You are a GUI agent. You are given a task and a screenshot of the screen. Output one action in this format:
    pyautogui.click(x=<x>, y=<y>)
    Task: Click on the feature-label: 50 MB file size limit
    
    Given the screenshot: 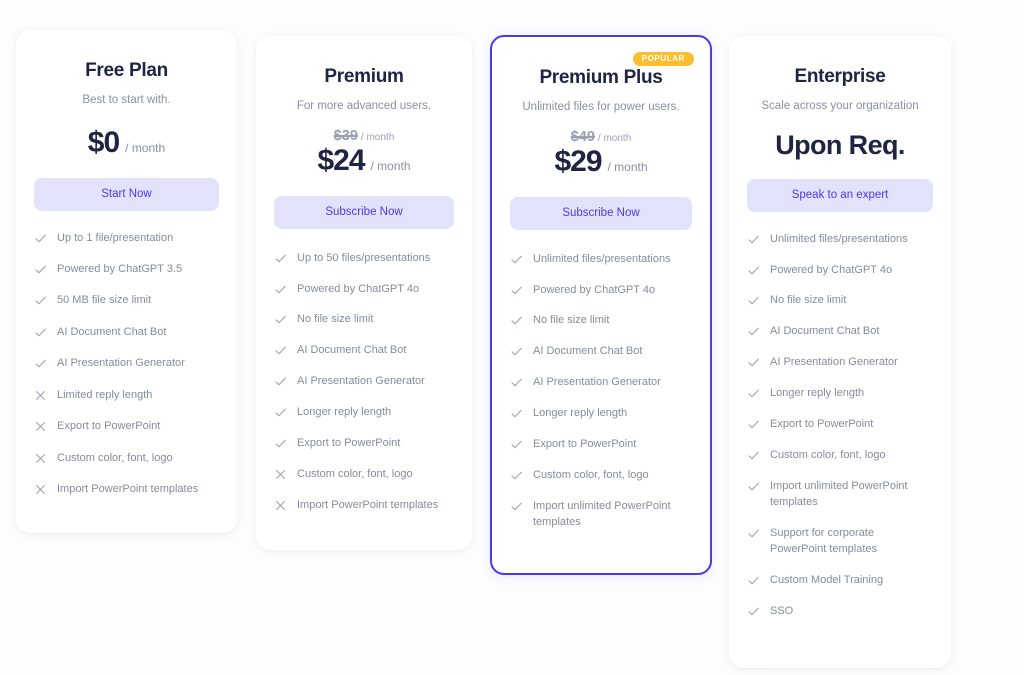 What is the action you would take?
    pyautogui.click(x=104, y=300)
    